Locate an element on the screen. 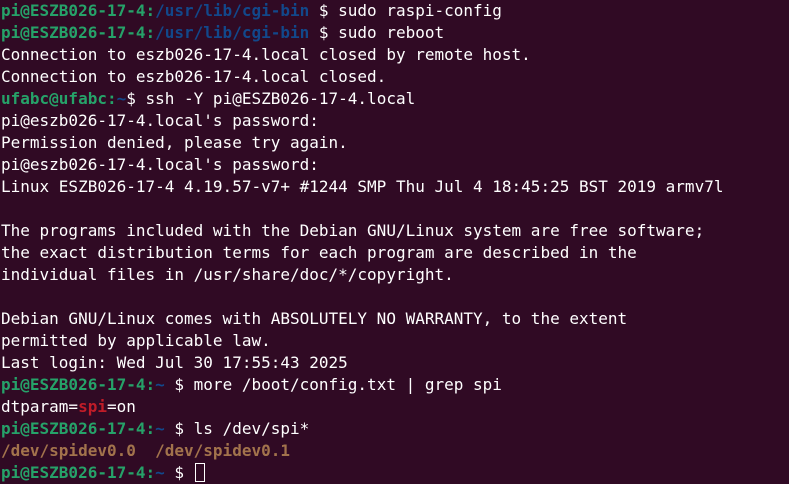 The image size is (789, 484). terminal-line: /dev/spidev0.0 /dev/spidev0.1 is located at coordinates (395, 451).